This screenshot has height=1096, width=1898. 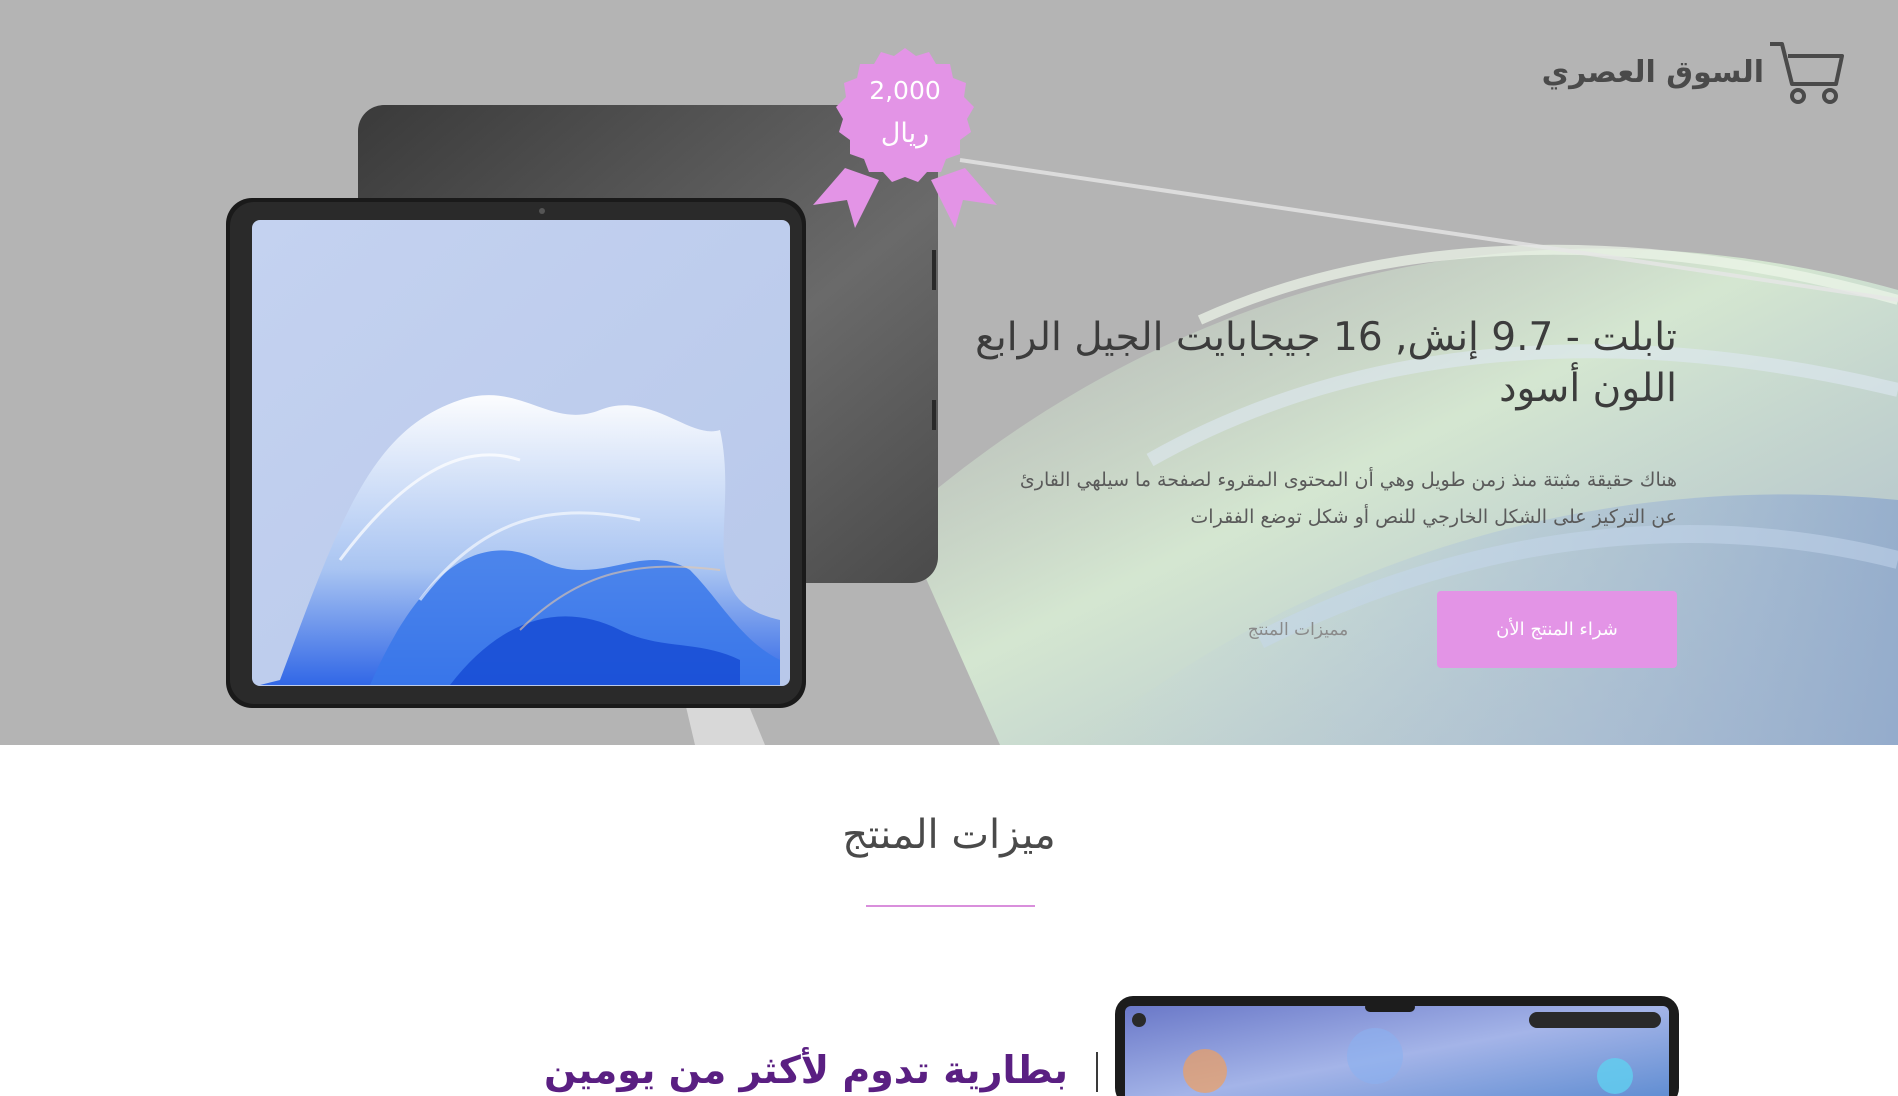 I want to click on buy-now-button: شراء المنتج الأن, so click(x=1557, y=629).